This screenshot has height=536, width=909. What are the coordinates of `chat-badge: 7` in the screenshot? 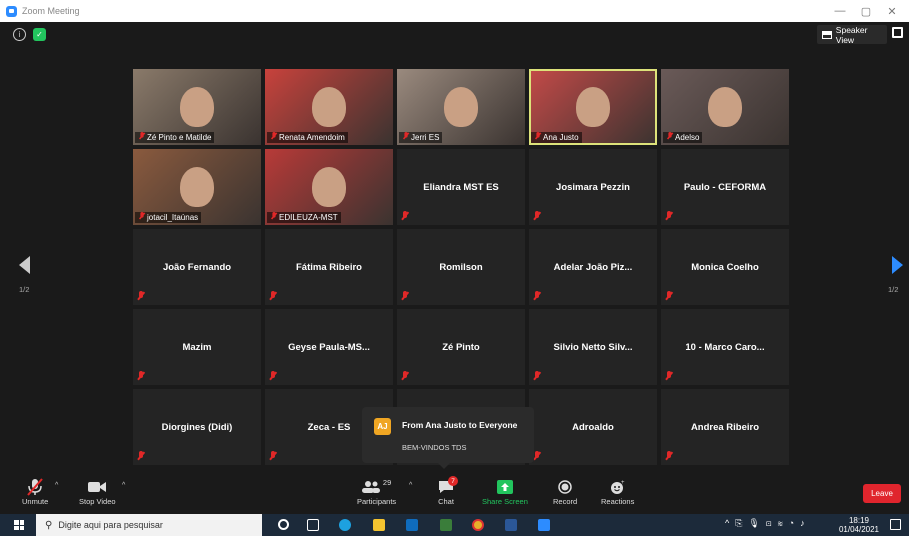 It's located at (453, 481).